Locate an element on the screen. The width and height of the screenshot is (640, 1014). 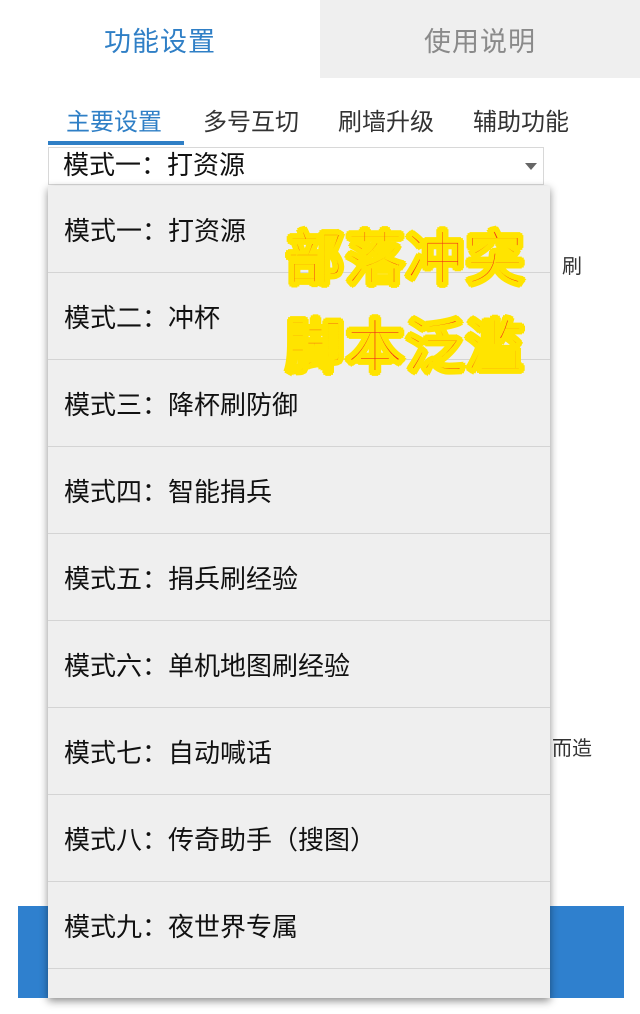
subtab-main-settings: 主要设置 is located at coordinates (114, 123).